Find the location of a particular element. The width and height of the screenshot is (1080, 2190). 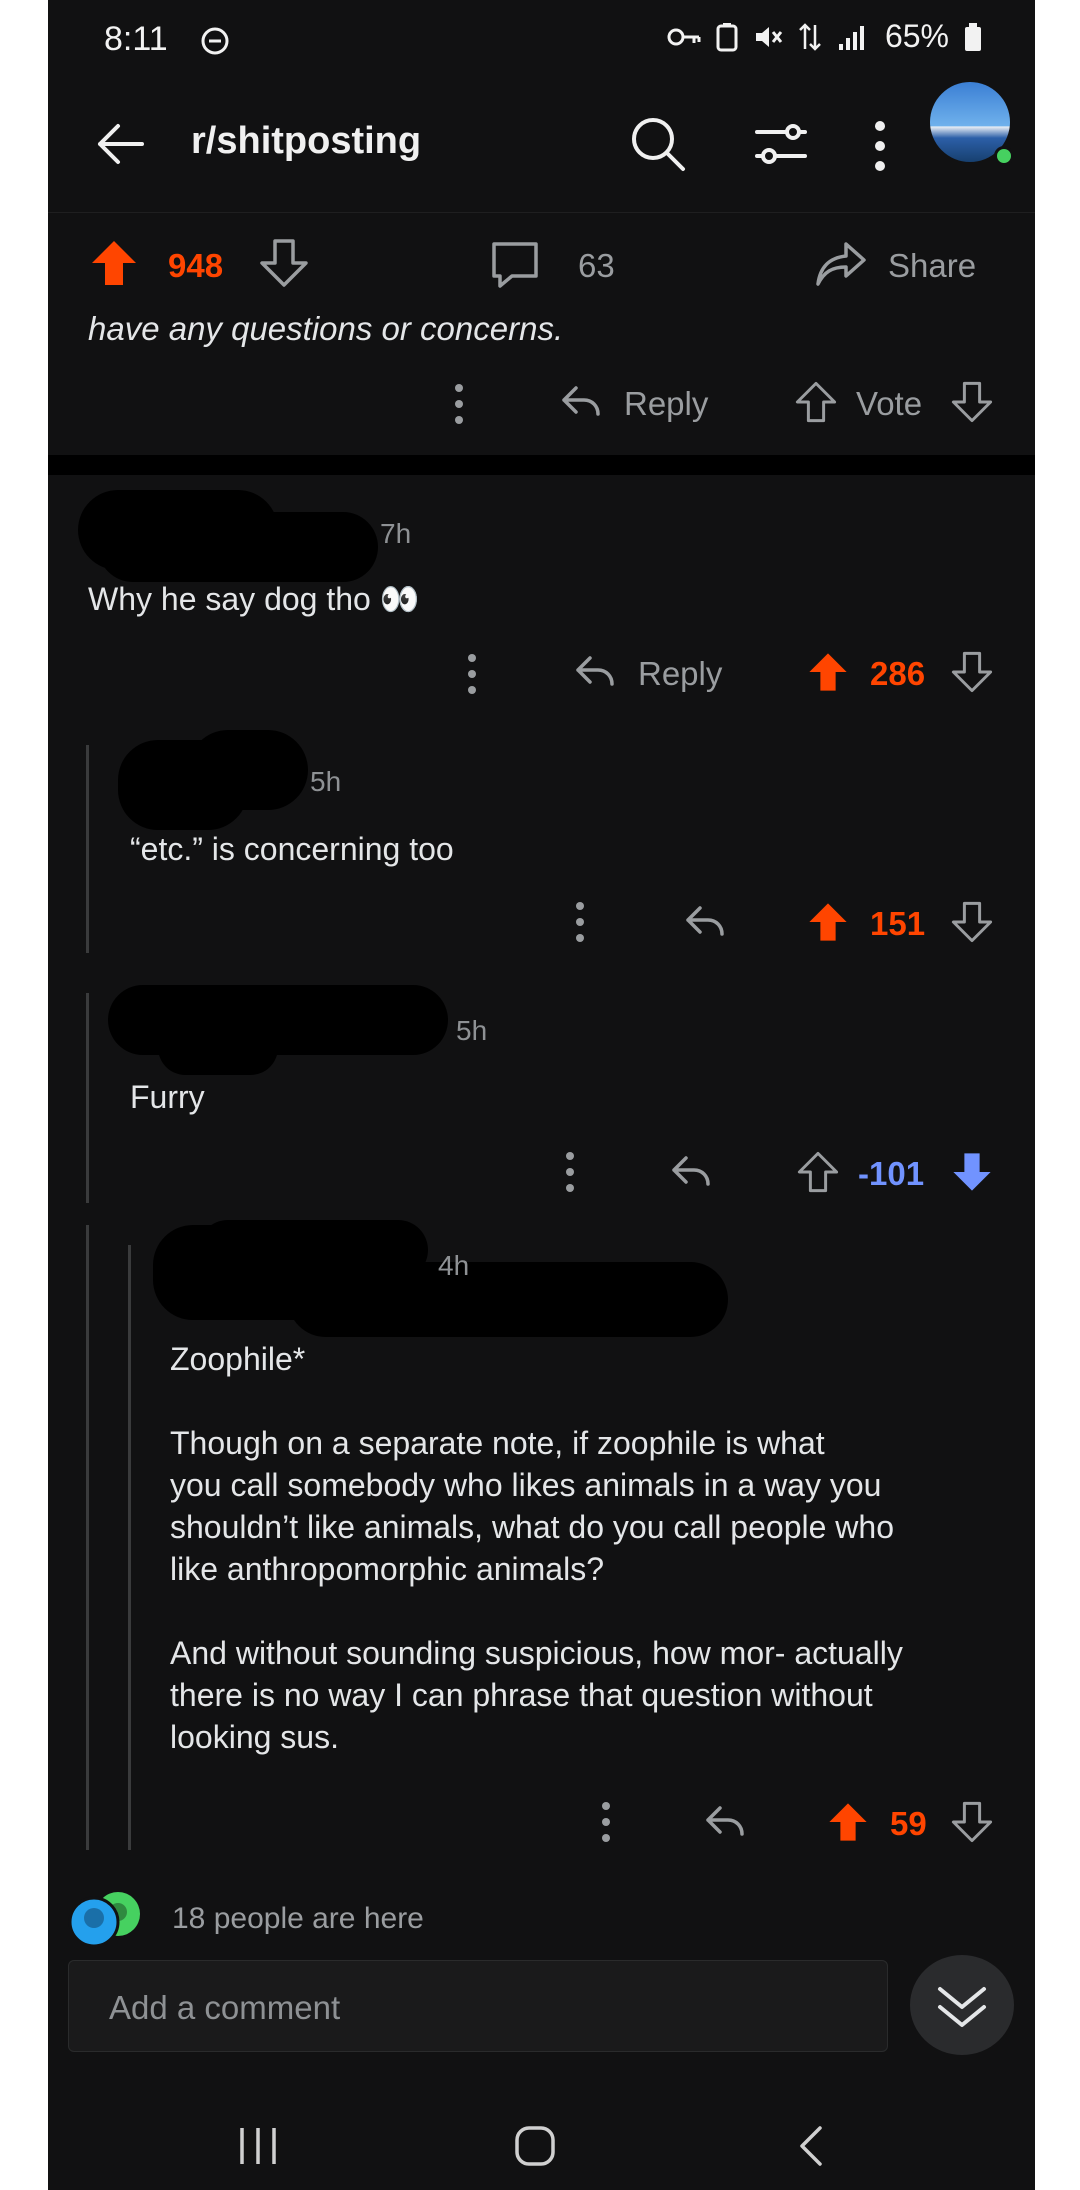

post-score: 948 is located at coordinates (196, 265).